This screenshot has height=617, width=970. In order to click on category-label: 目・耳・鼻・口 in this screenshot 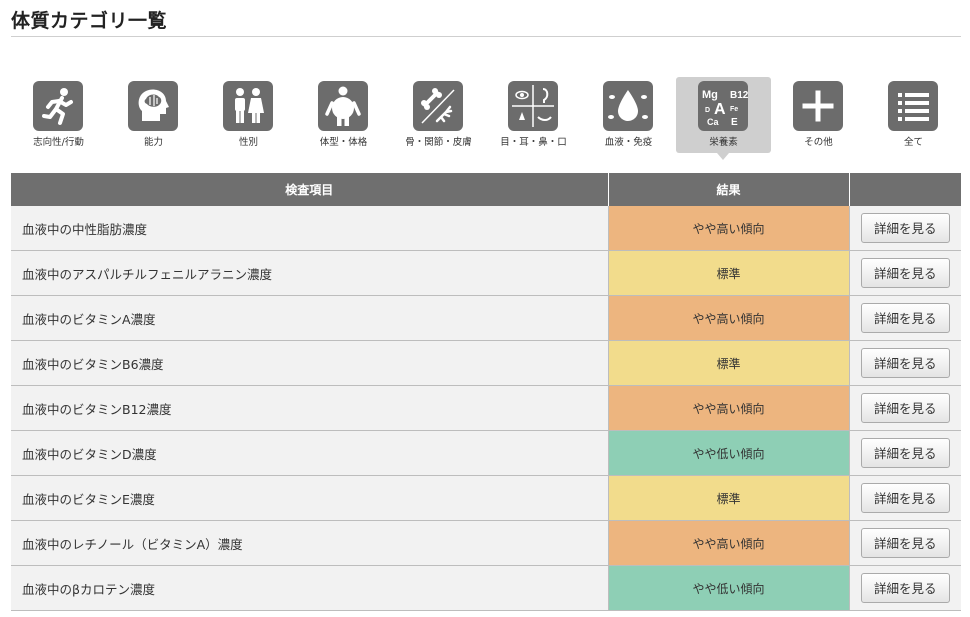, I will do `click(533, 142)`.